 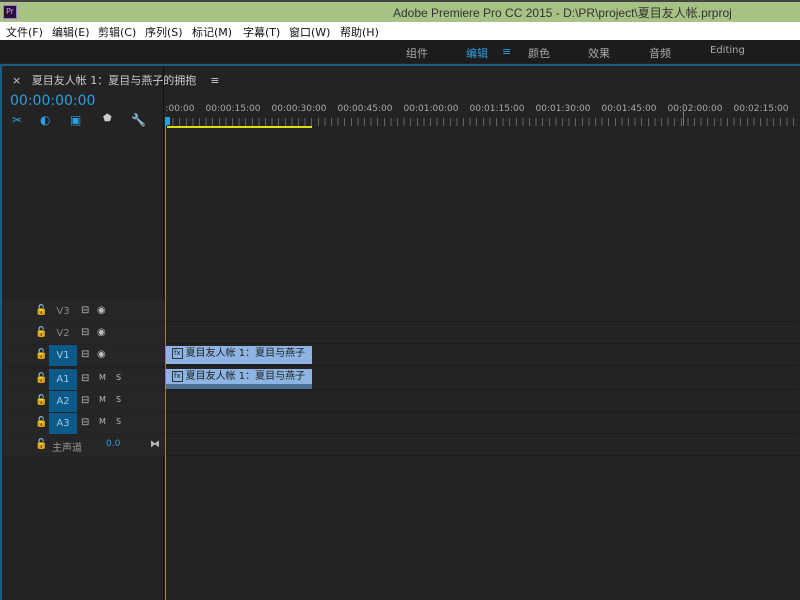 I want to click on track-v3: 🔓 V3 ⊟ ◉, so click(x=400, y=311).